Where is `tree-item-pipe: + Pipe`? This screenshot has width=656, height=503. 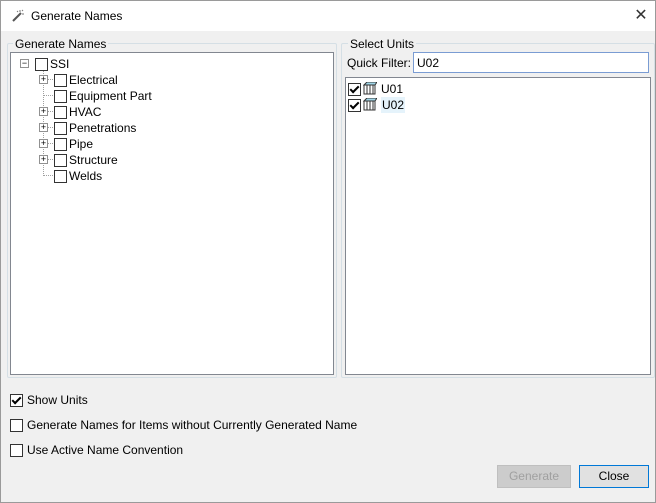 tree-item-pipe: + Pipe is located at coordinates (171, 144).